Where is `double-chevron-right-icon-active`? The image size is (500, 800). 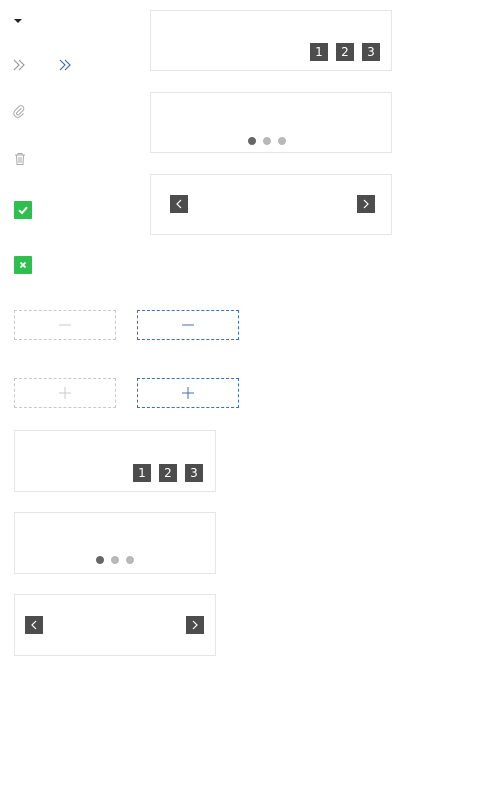
double-chevron-right-icon-active is located at coordinates (65, 64).